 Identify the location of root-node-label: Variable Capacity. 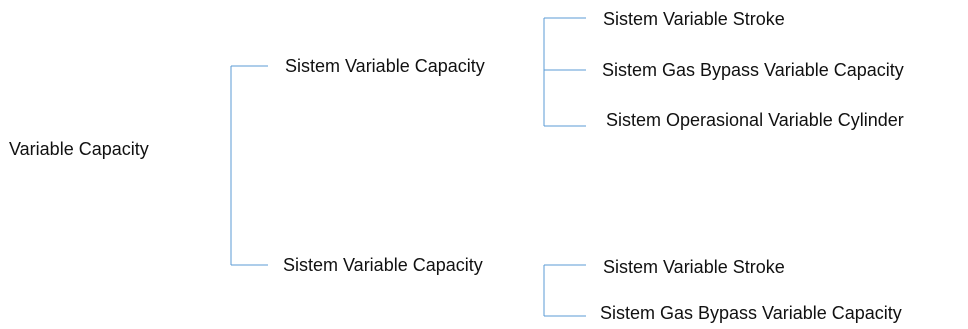
(79, 149).